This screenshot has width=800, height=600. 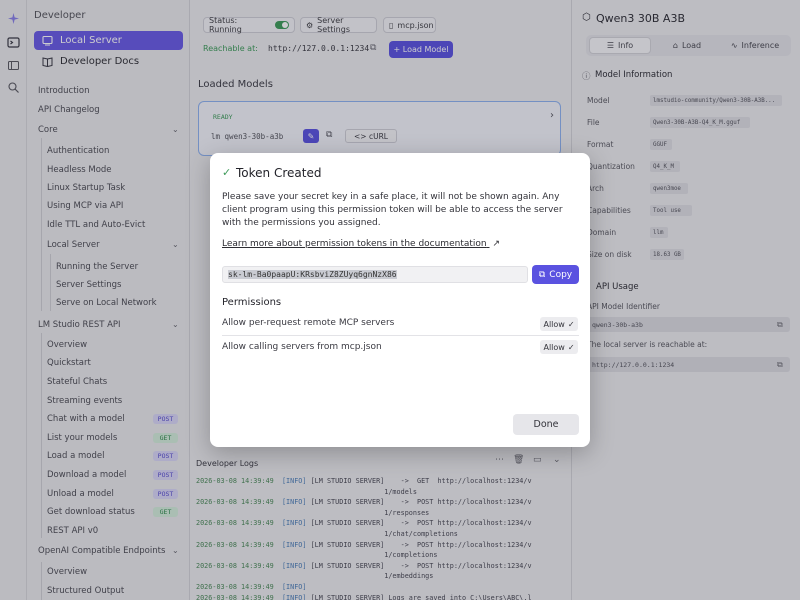 What do you see at coordinates (400, 323) in the screenshot?
I see `permission-row-remote-mcp: Allow per-request remote MCP servers` at bounding box center [400, 323].